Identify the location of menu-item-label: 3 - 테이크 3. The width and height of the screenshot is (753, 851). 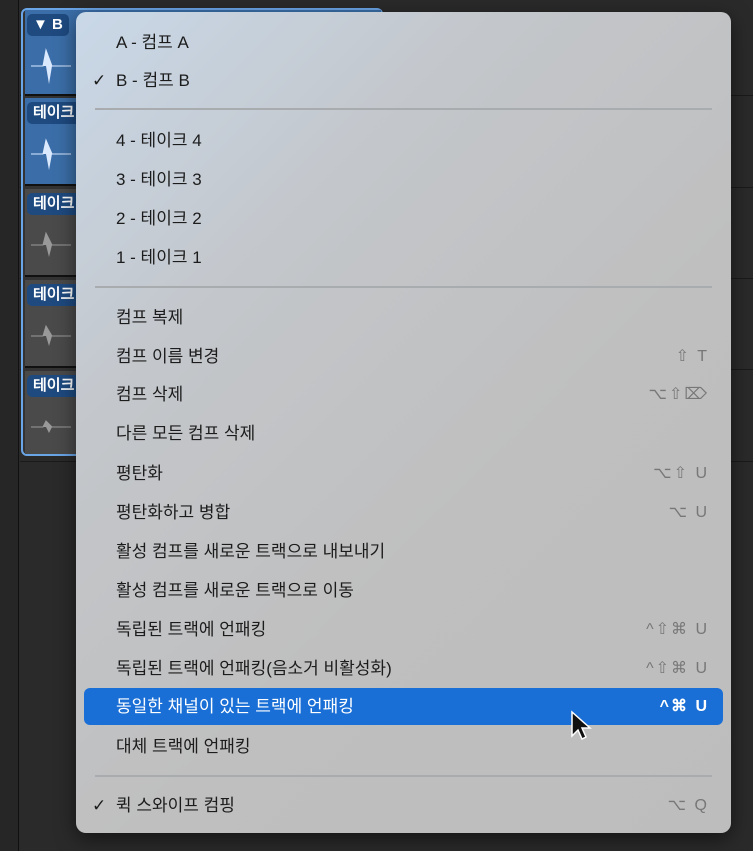
(159, 179).